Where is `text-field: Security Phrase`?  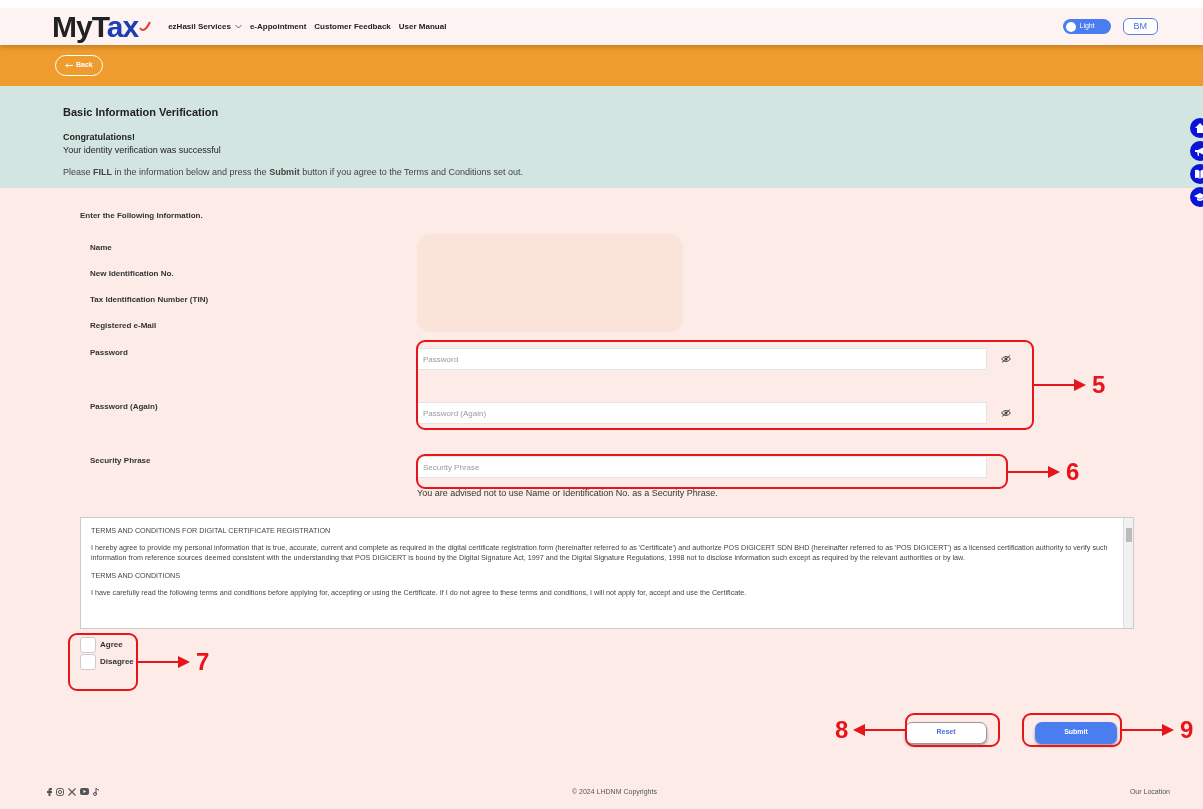 text-field: Security Phrase is located at coordinates (702, 467).